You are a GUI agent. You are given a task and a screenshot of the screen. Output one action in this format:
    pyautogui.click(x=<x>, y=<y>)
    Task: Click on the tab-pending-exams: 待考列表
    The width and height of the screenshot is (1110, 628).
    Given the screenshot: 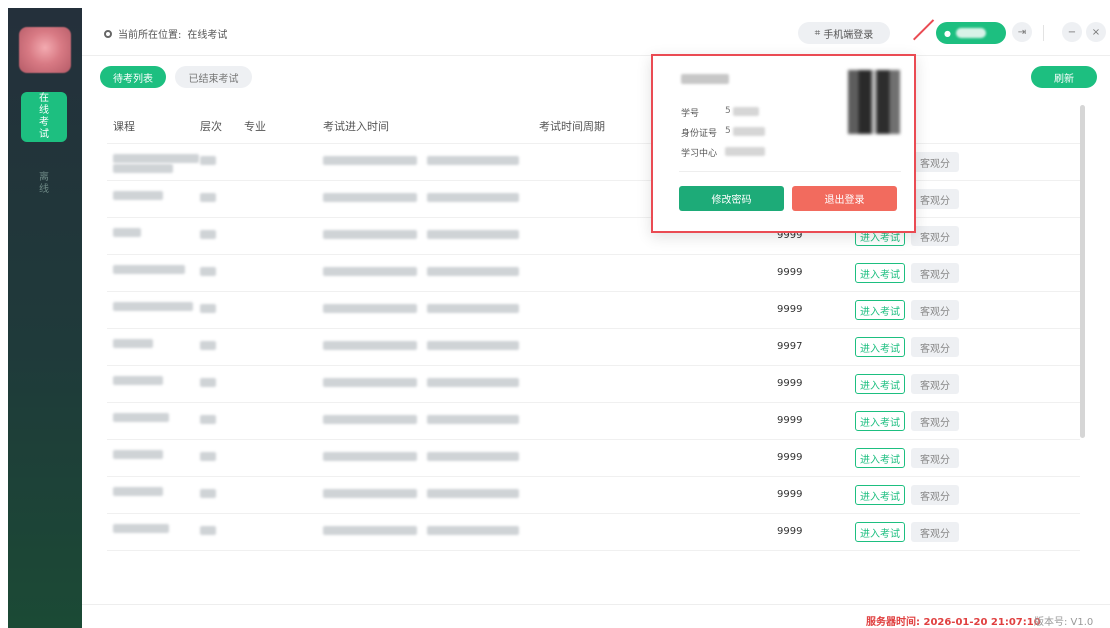 What is the action you would take?
    pyautogui.click(x=133, y=77)
    